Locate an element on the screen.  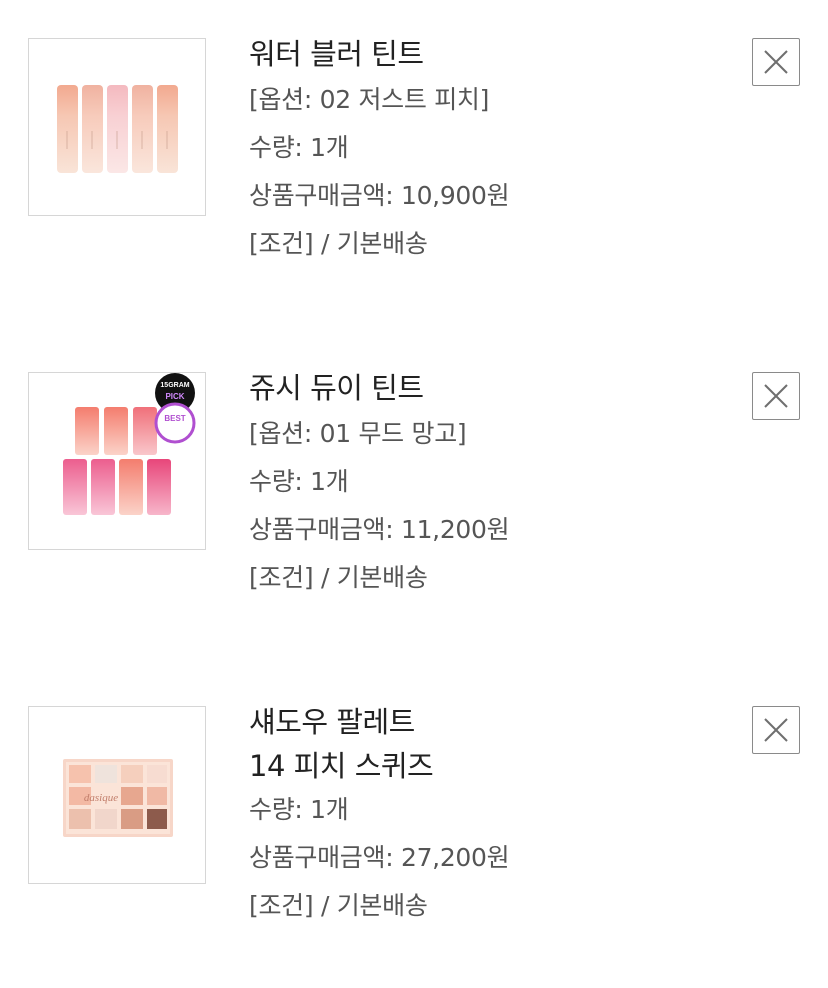
lip-tint-bottles-image: 15GRAM PICK BEST is located at coordinates (129, 444).